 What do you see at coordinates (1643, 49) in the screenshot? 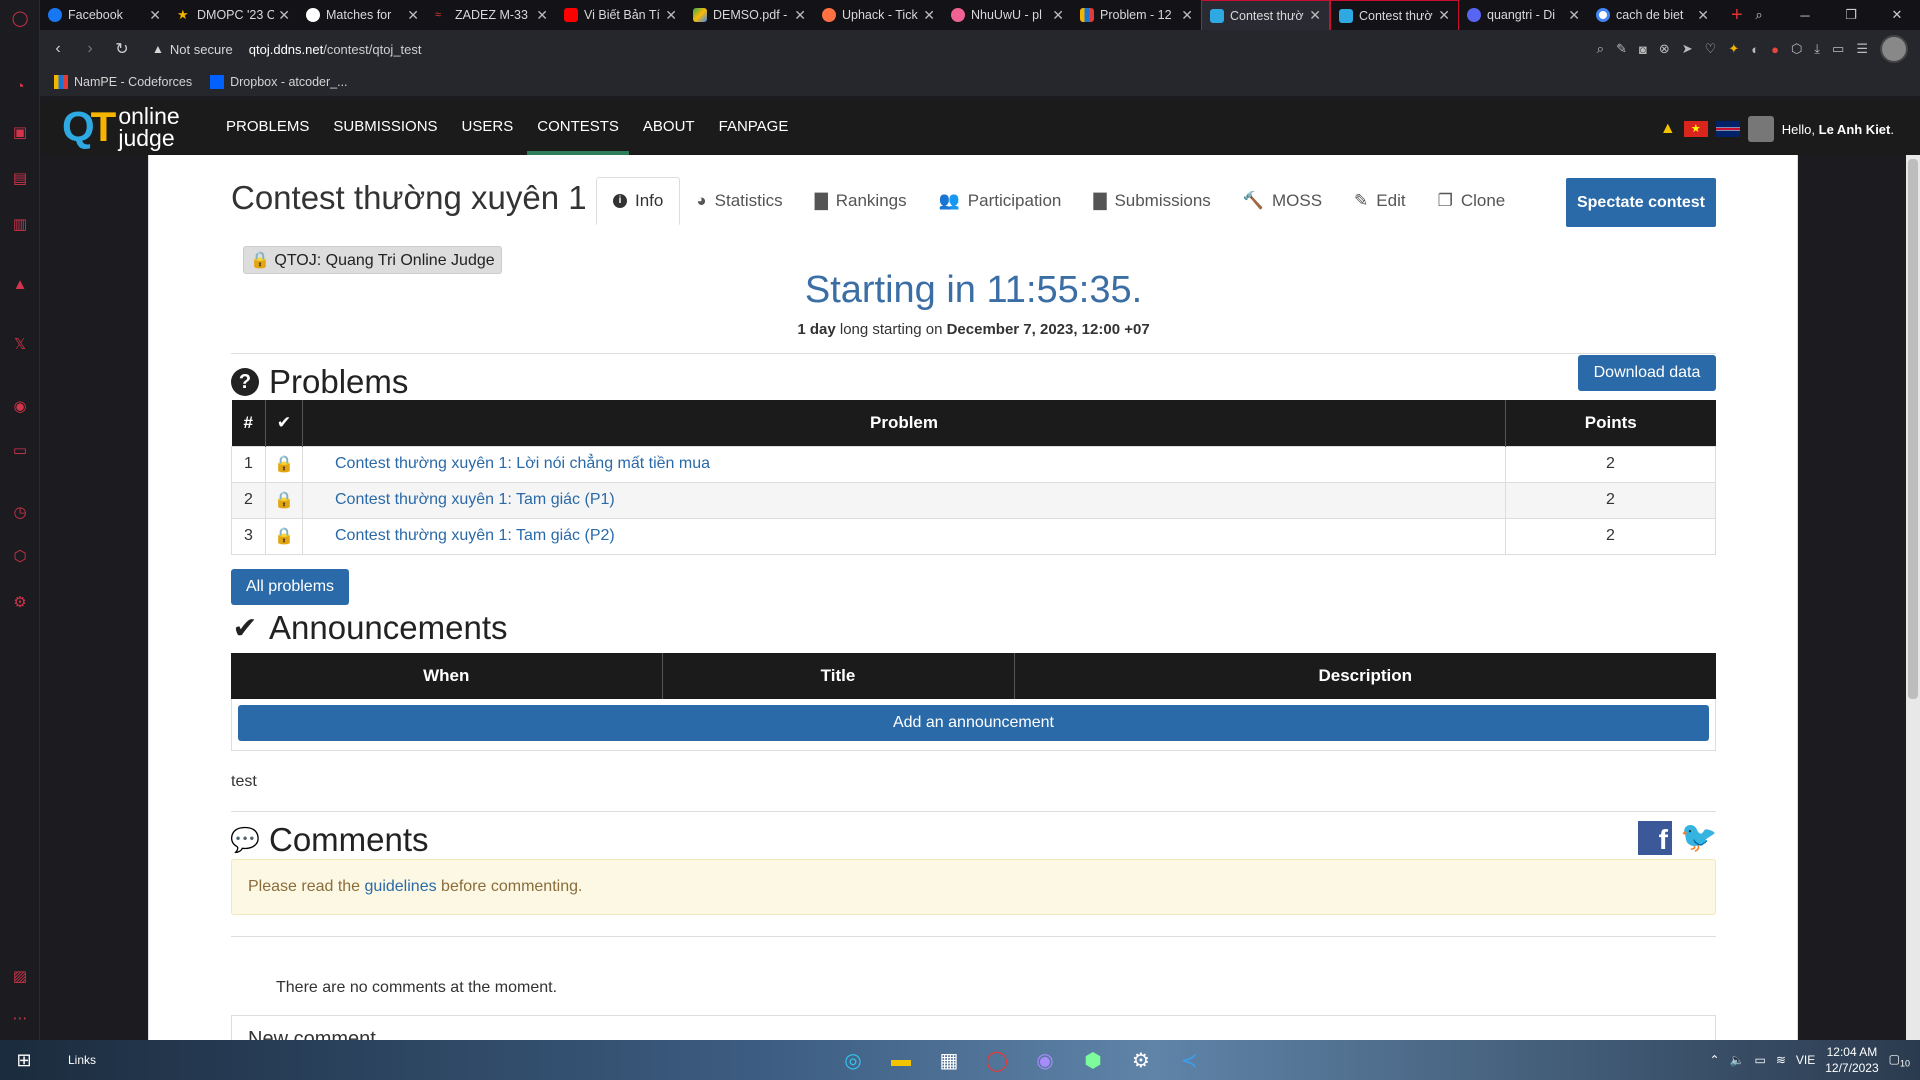
I see `camera-icon: ◙` at bounding box center [1643, 49].